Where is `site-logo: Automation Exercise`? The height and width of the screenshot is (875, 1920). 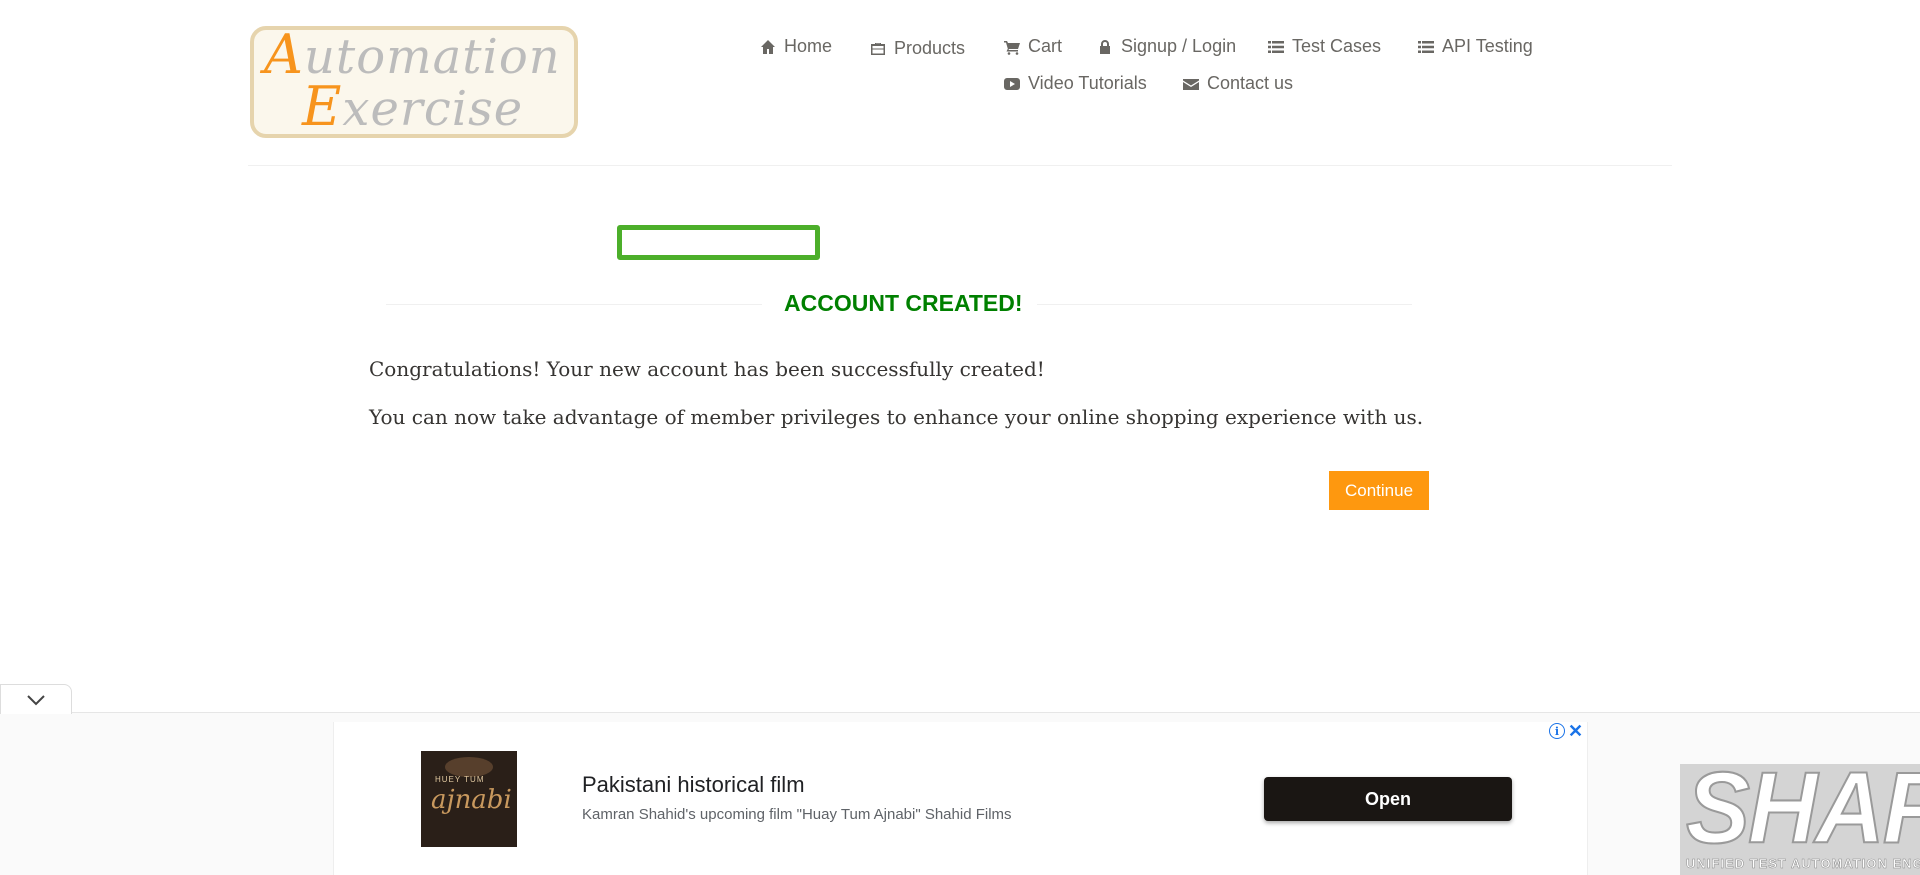 site-logo: Automation Exercise is located at coordinates (414, 82).